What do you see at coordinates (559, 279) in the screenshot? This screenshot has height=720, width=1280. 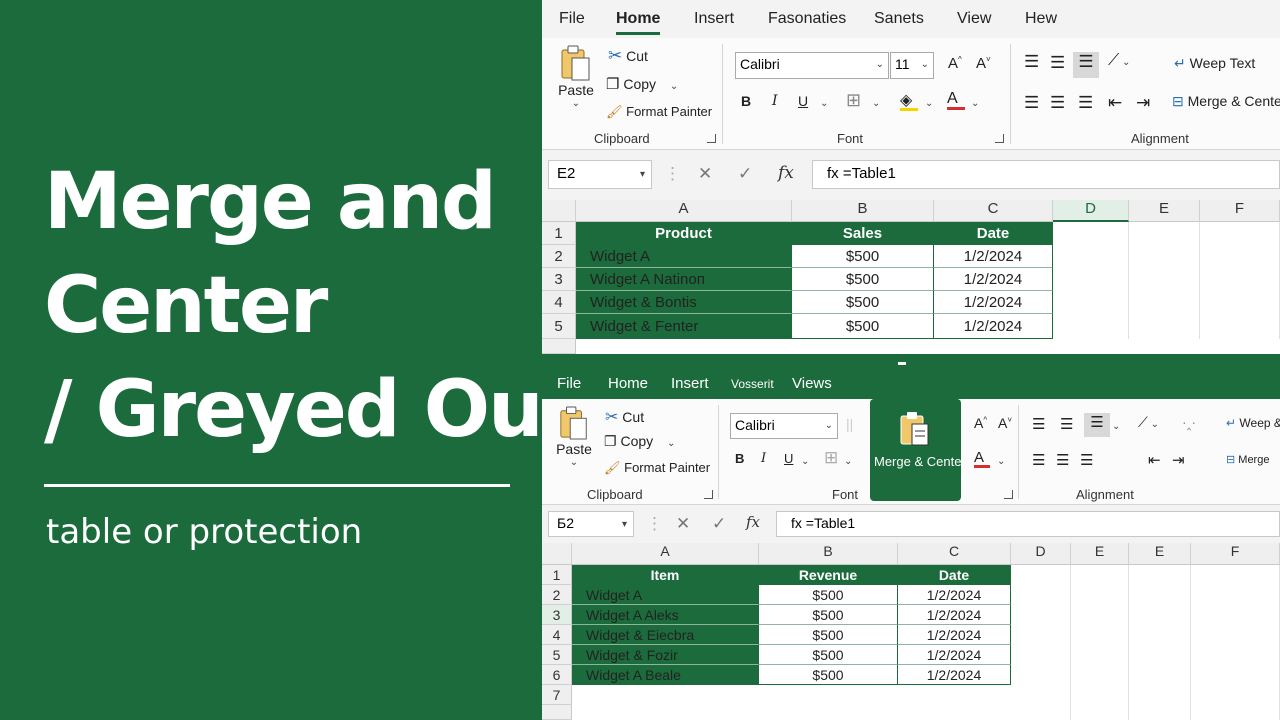 I see `row-header: 3` at bounding box center [559, 279].